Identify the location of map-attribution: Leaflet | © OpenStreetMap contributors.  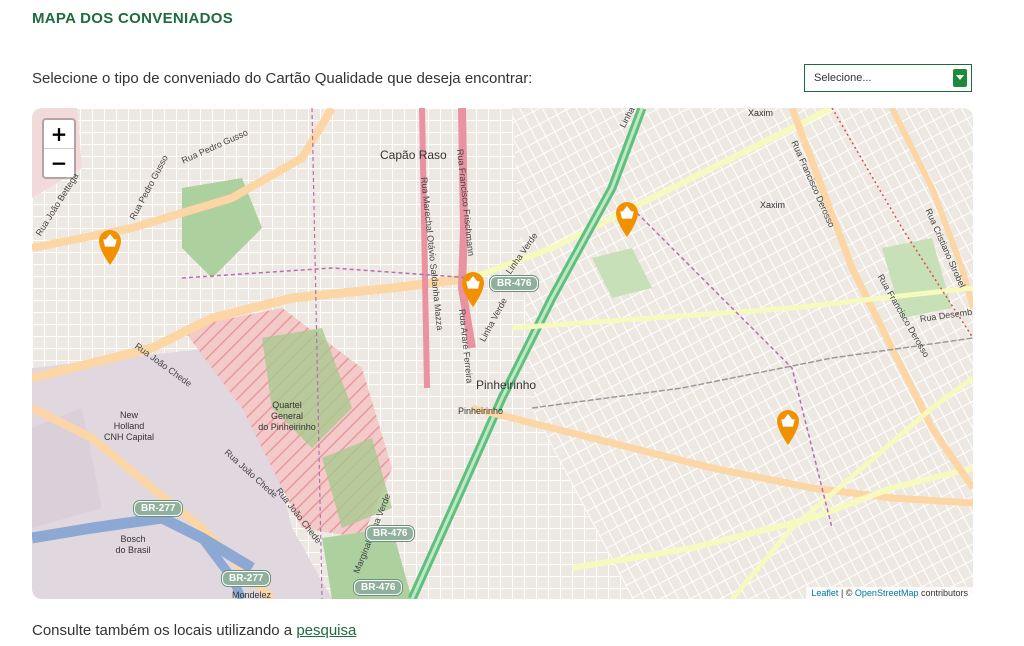
(889, 593).